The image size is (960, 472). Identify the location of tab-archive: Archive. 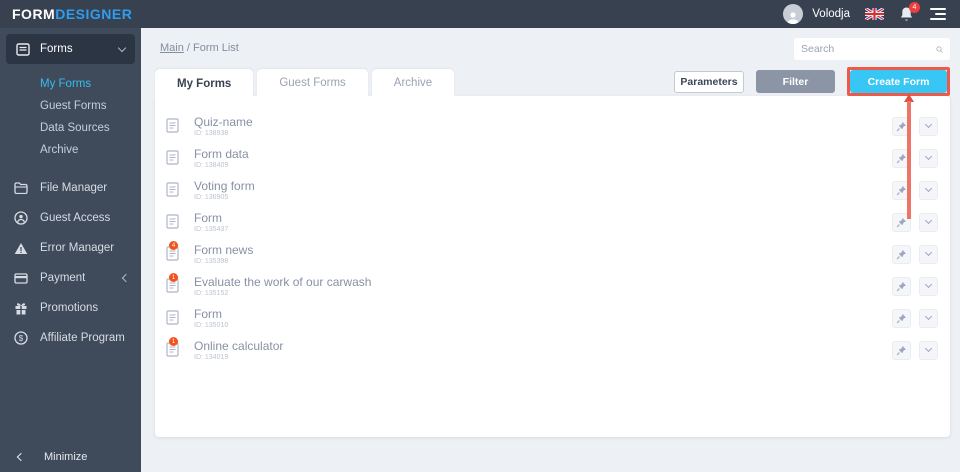
(413, 83).